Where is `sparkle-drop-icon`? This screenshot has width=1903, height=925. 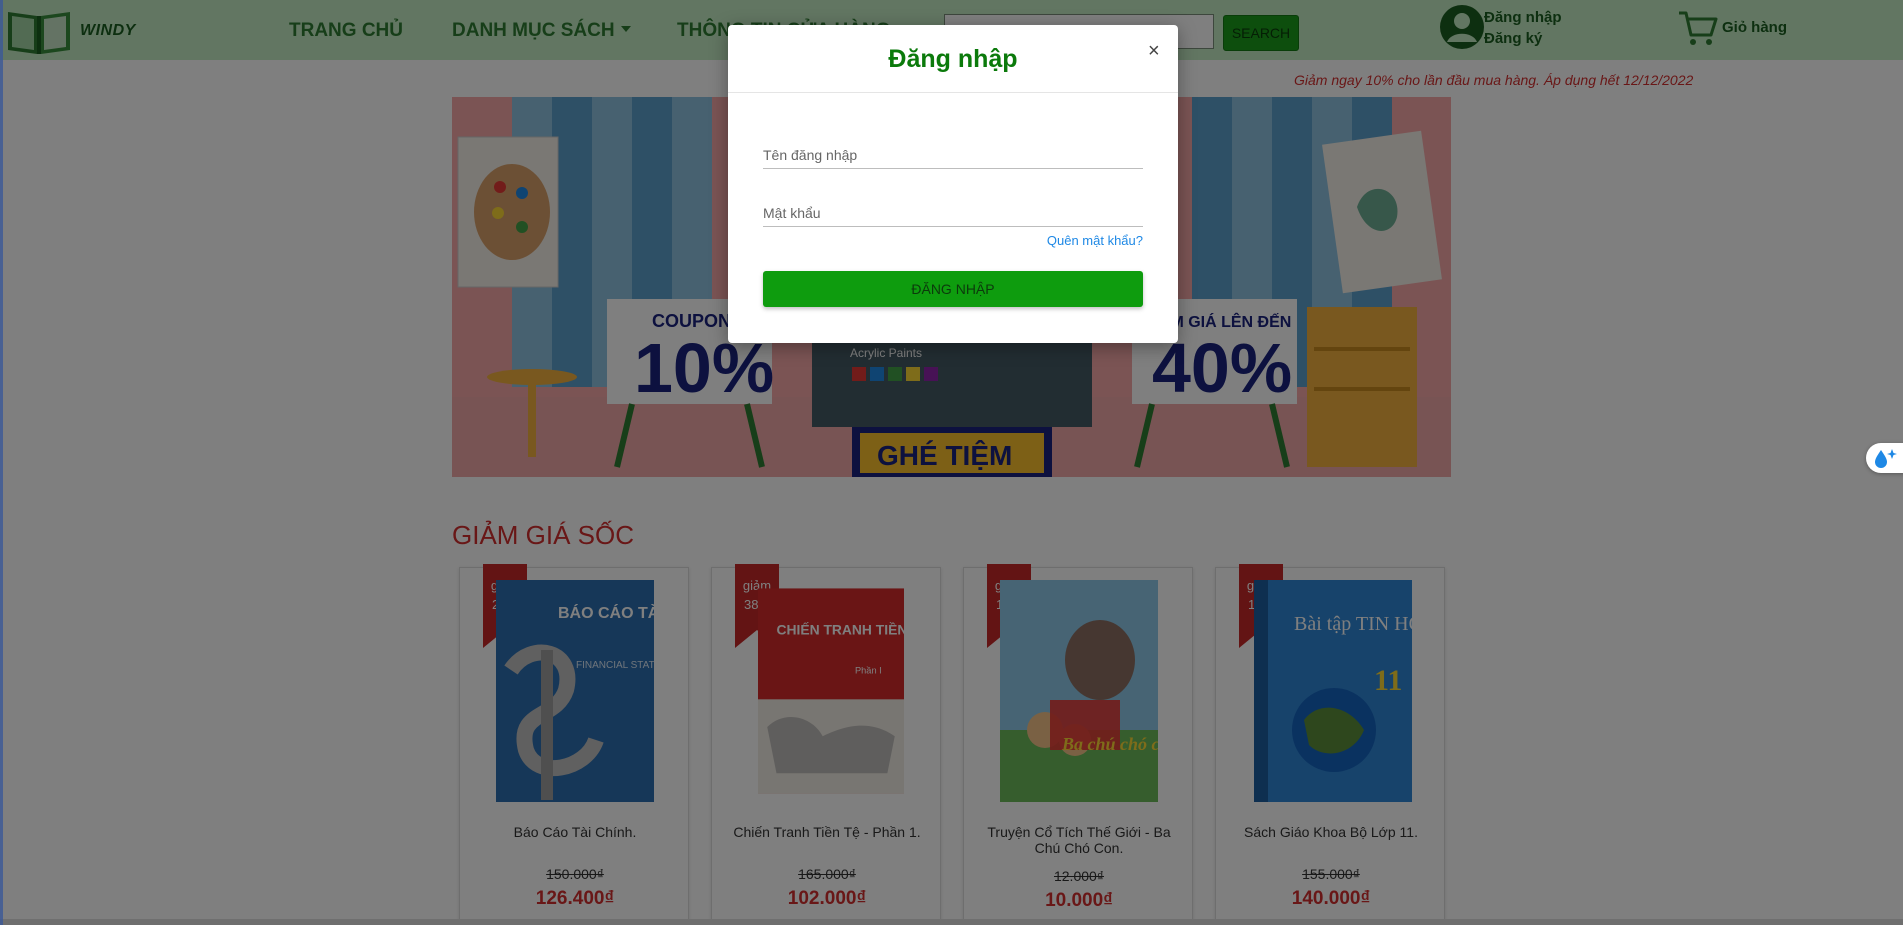 sparkle-drop-icon is located at coordinates (1886, 458).